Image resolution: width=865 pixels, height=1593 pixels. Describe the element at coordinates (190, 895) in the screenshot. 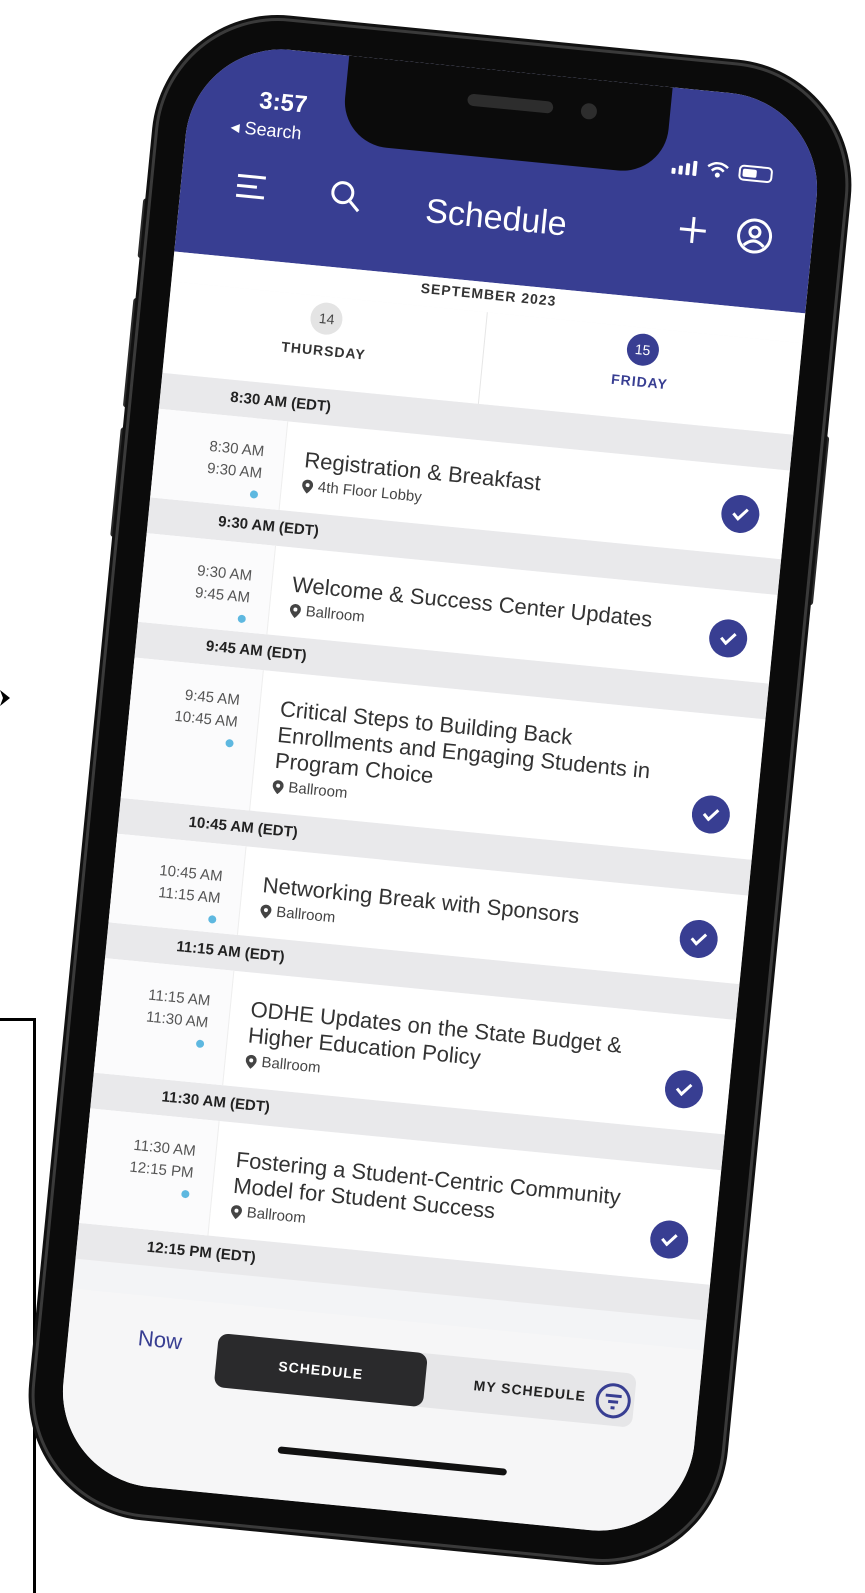

I see `session-end: 11:15 AM` at that location.